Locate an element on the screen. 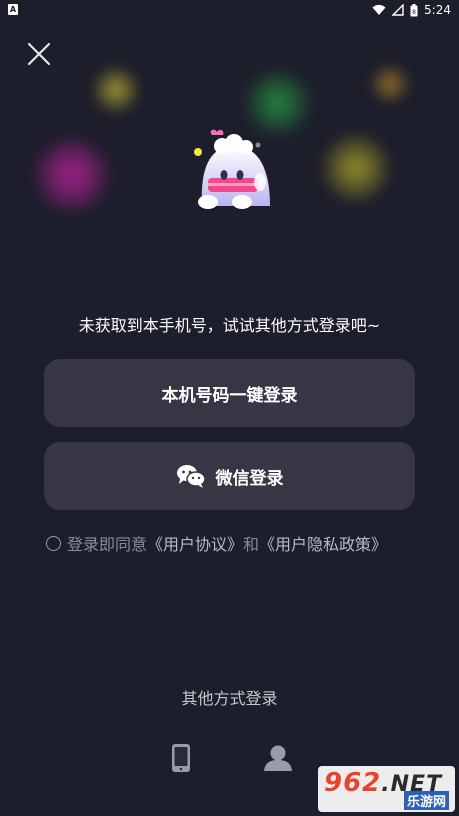  phone-one-click-login-button: 本机号码一键登录 is located at coordinates (229, 393).